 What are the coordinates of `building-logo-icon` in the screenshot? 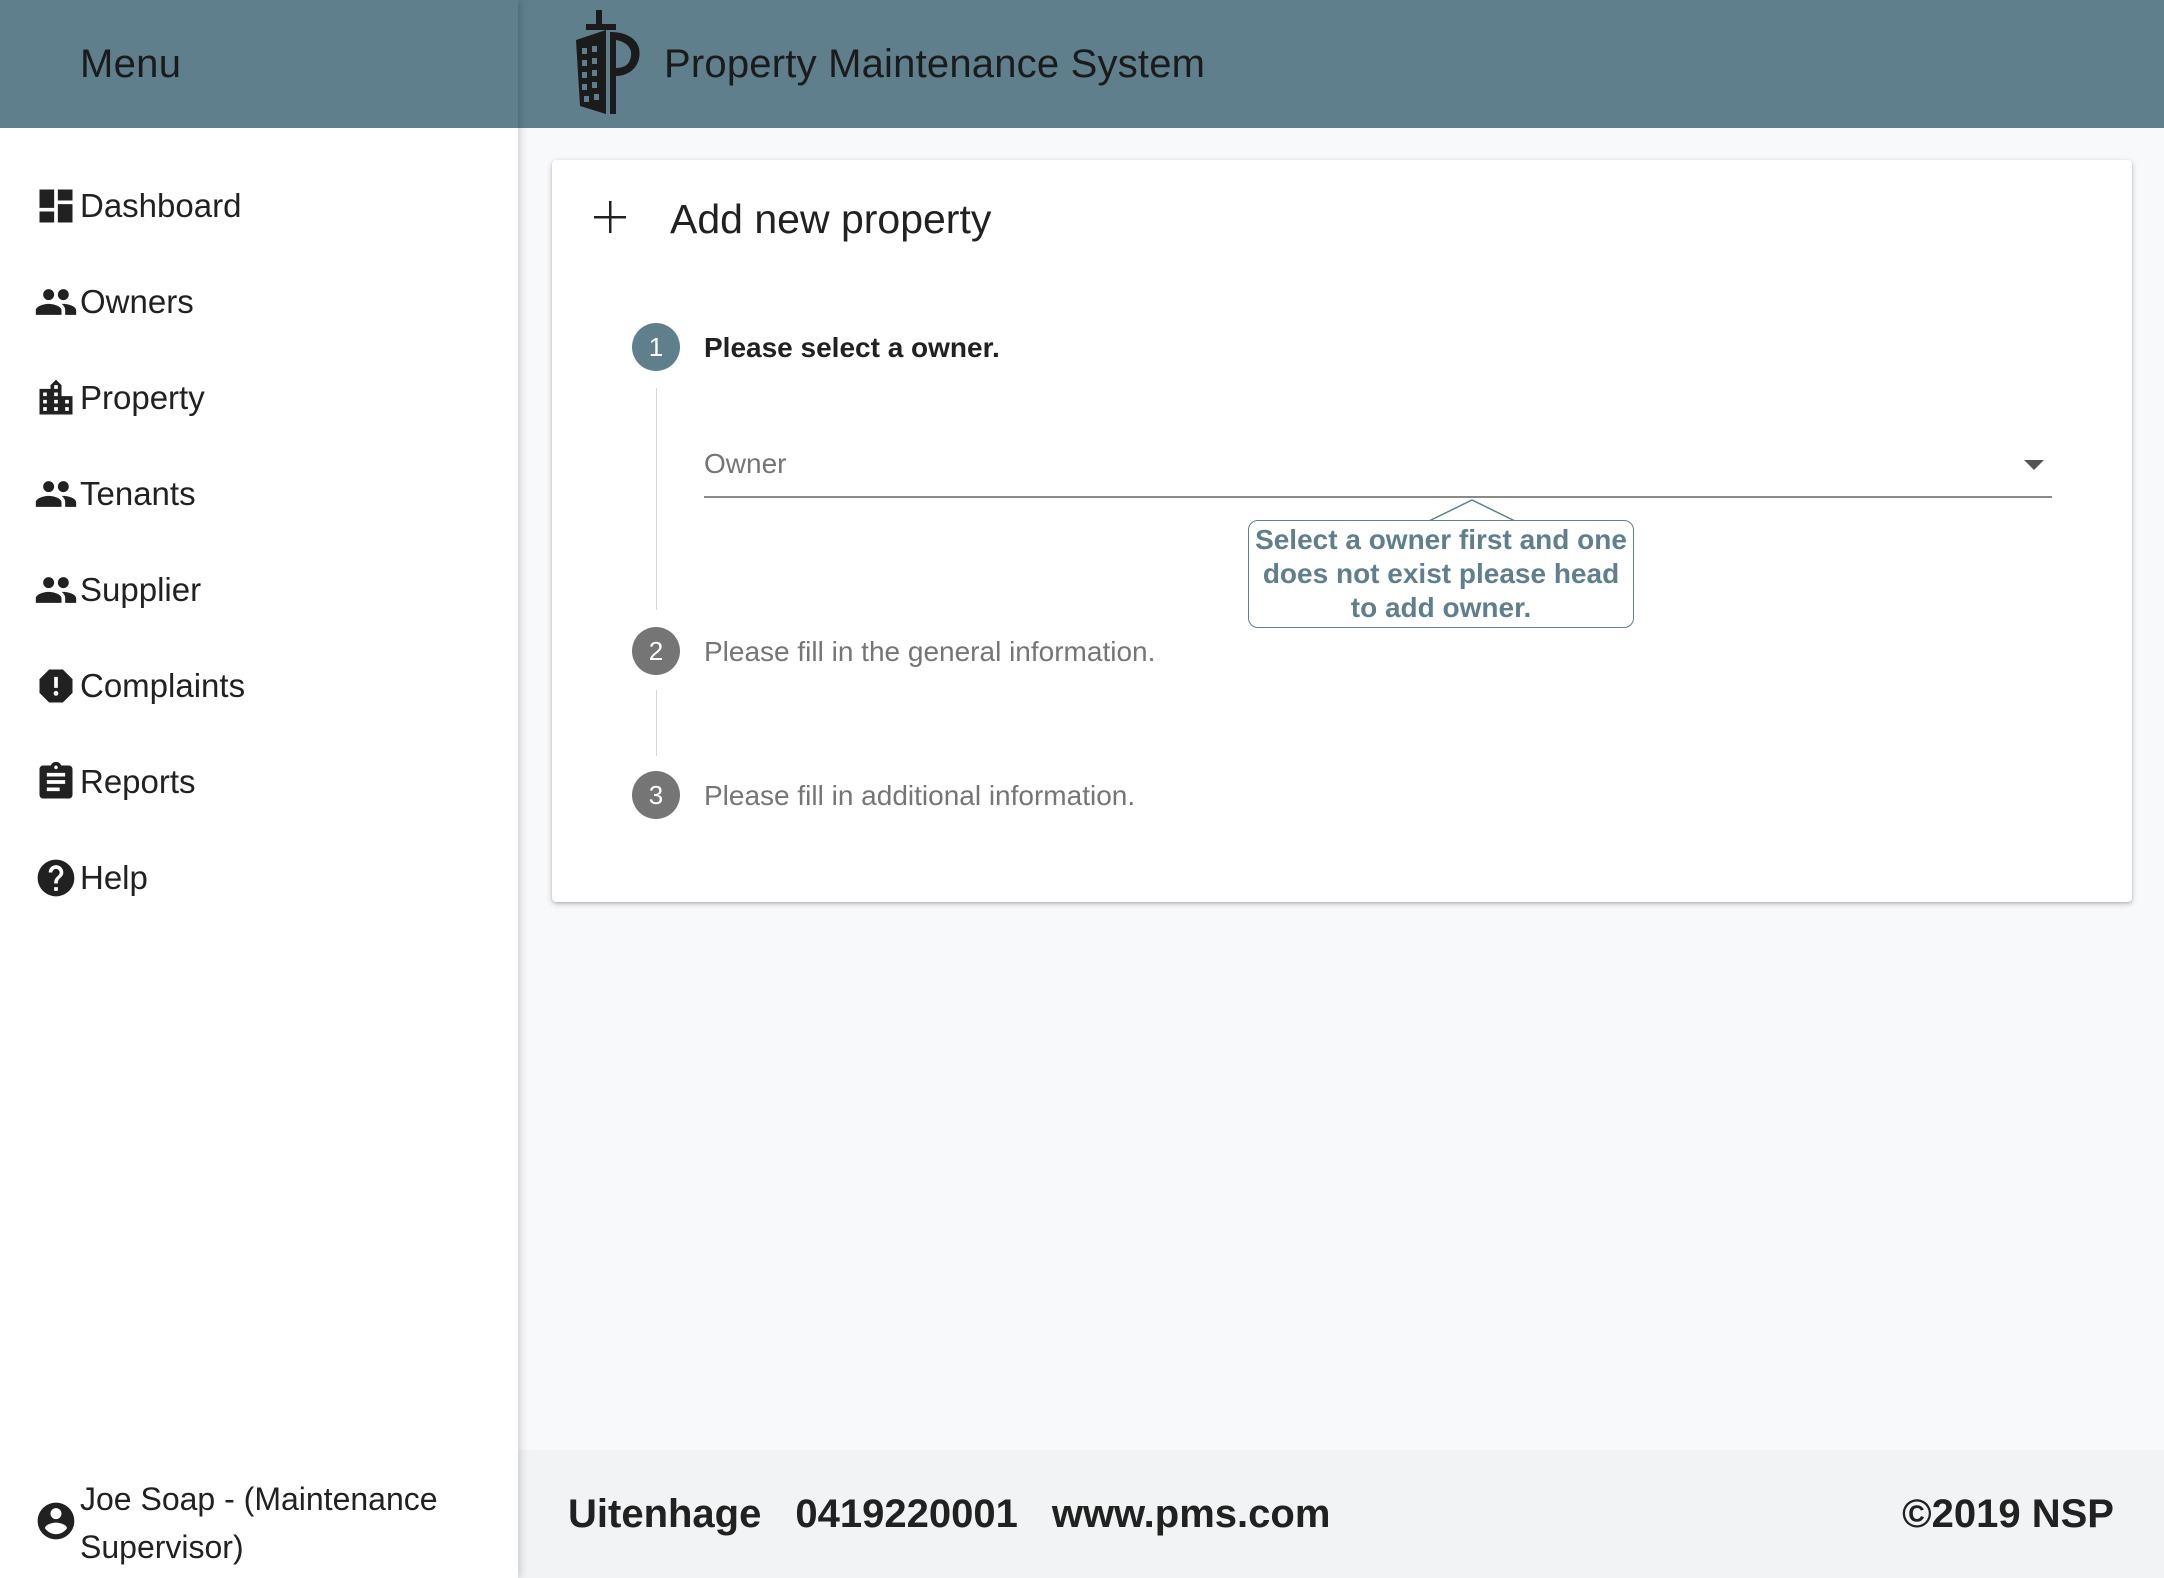 It's located at (609, 64).